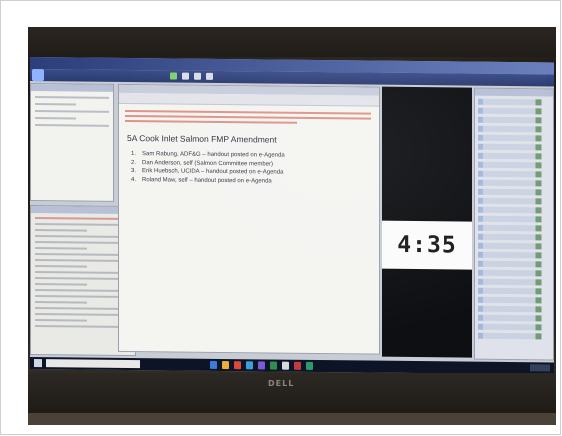 The image size is (562, 436). I want to click on taskbar-clock, so click(540, 368).